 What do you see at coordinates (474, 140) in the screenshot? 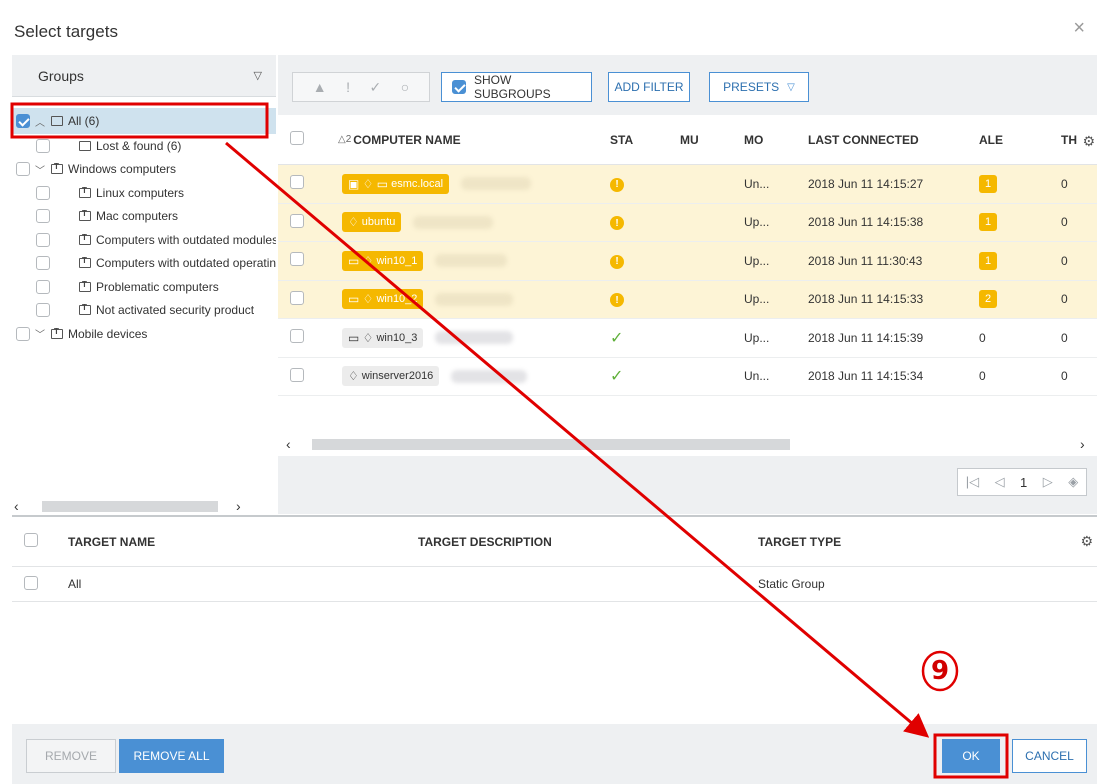
I see `column-computer-name: △2 COMPUTER NAME` at bounding box center [474, 140].